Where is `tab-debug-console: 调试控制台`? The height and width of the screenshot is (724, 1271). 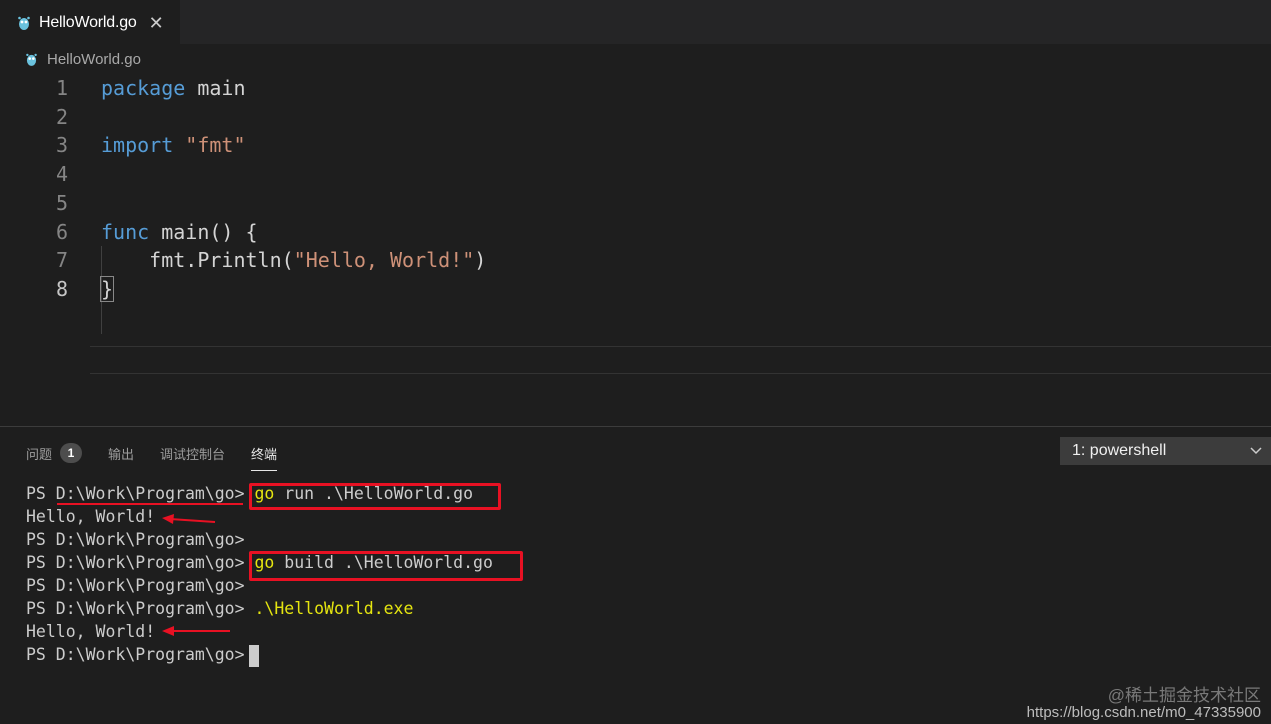
tab-debug-console: 调试控制台 is located at coordinates (192, 453).